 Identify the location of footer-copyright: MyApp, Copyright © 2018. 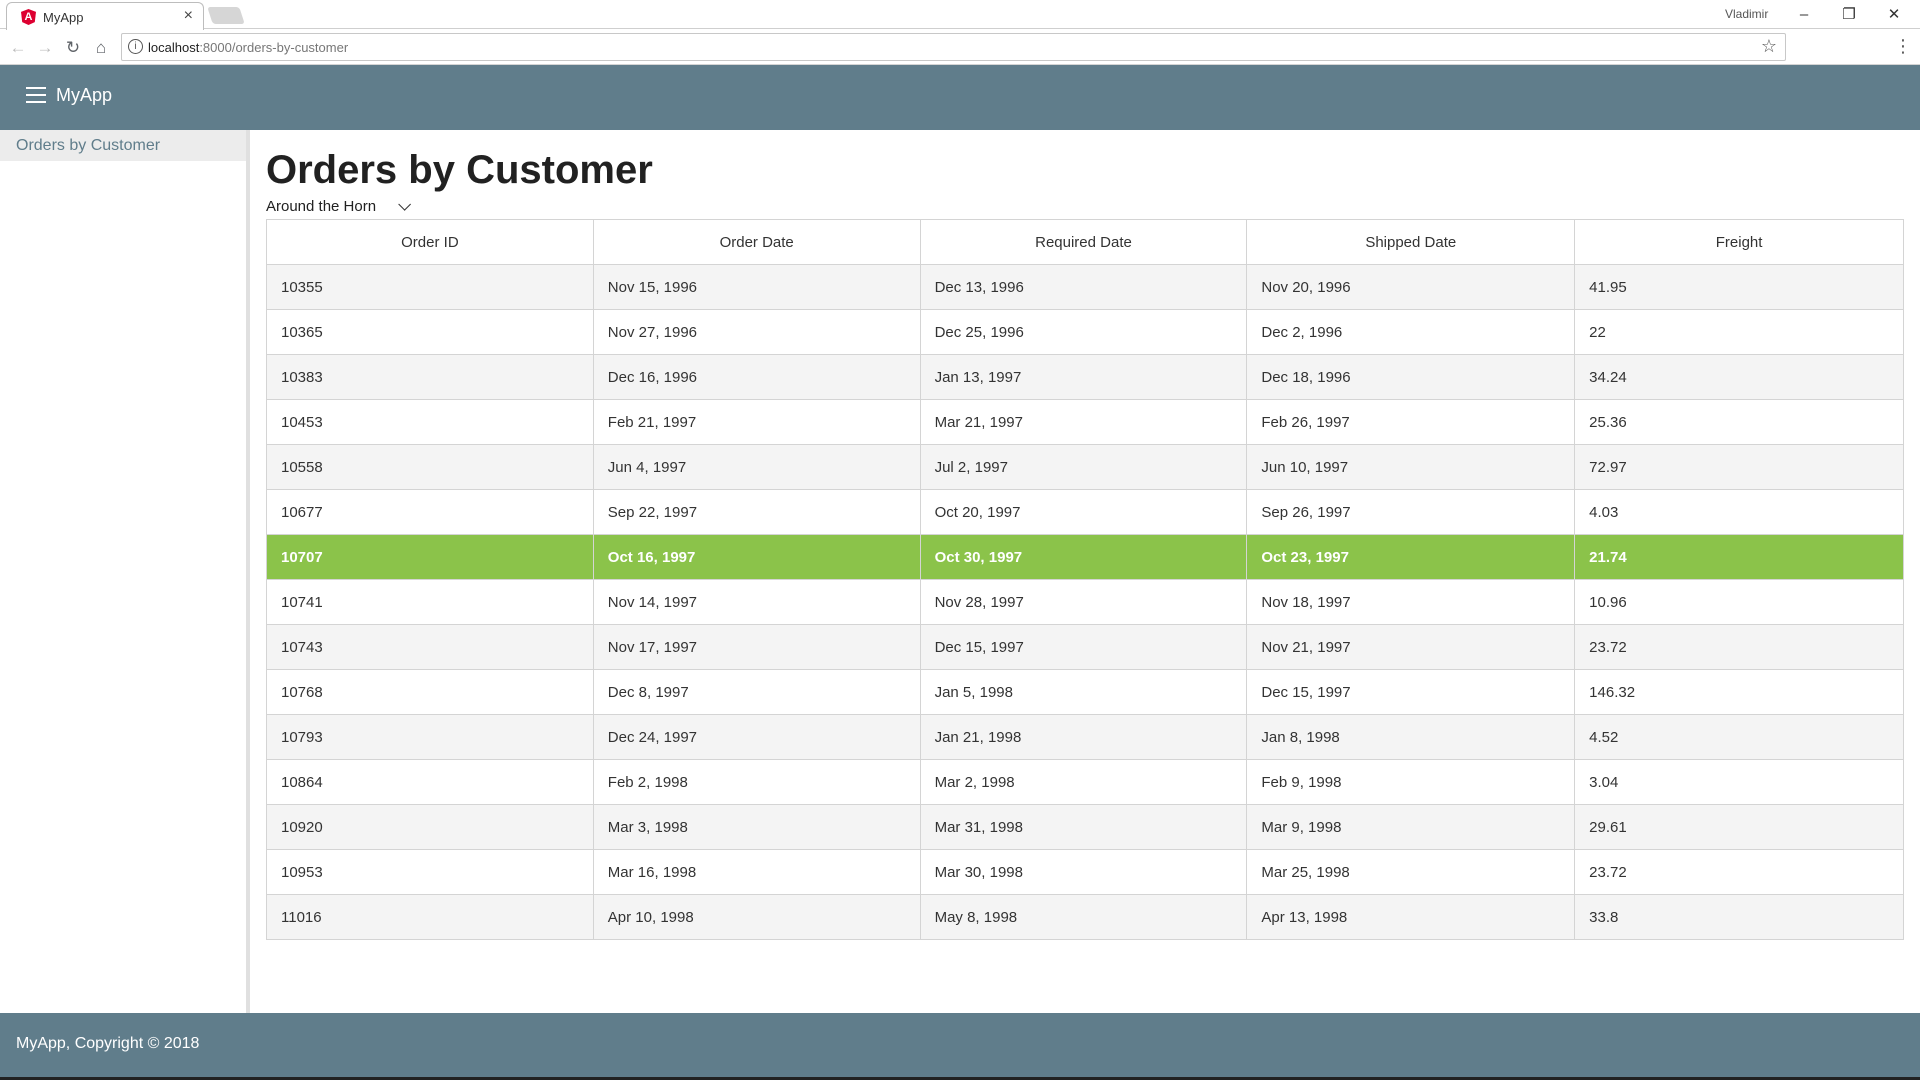
(108, 1043).